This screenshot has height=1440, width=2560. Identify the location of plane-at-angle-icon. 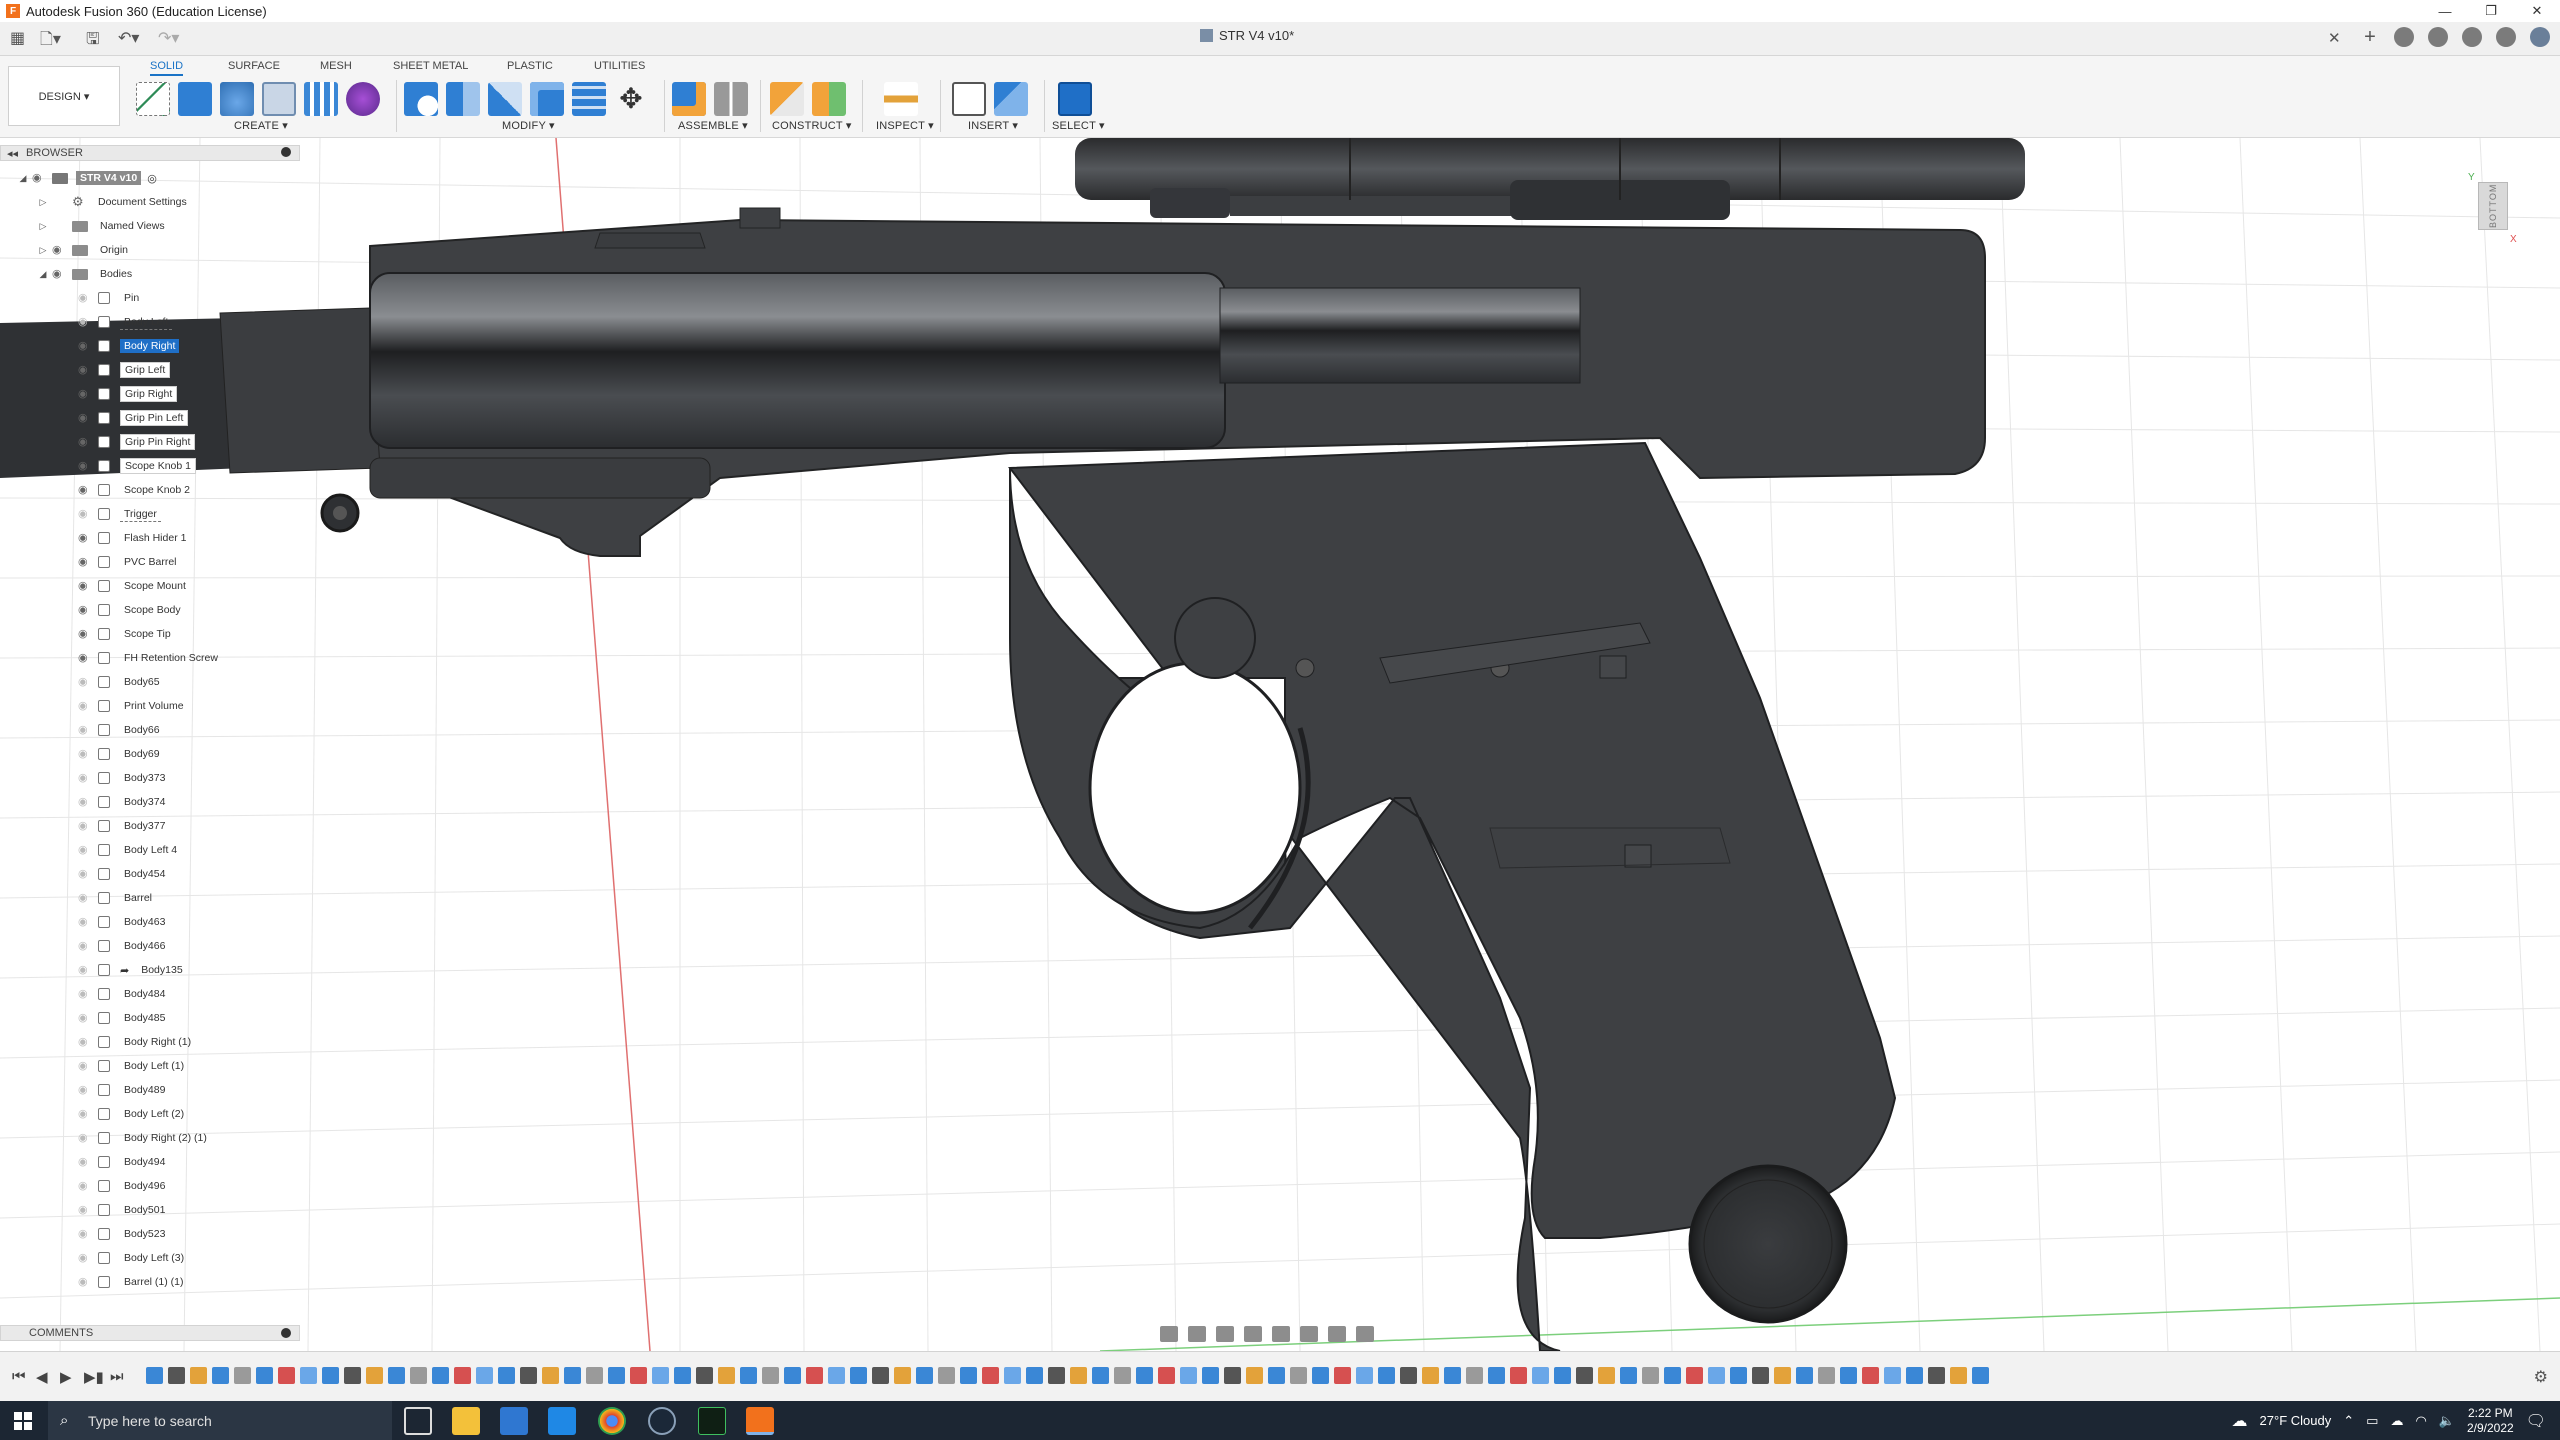
(829, 99).